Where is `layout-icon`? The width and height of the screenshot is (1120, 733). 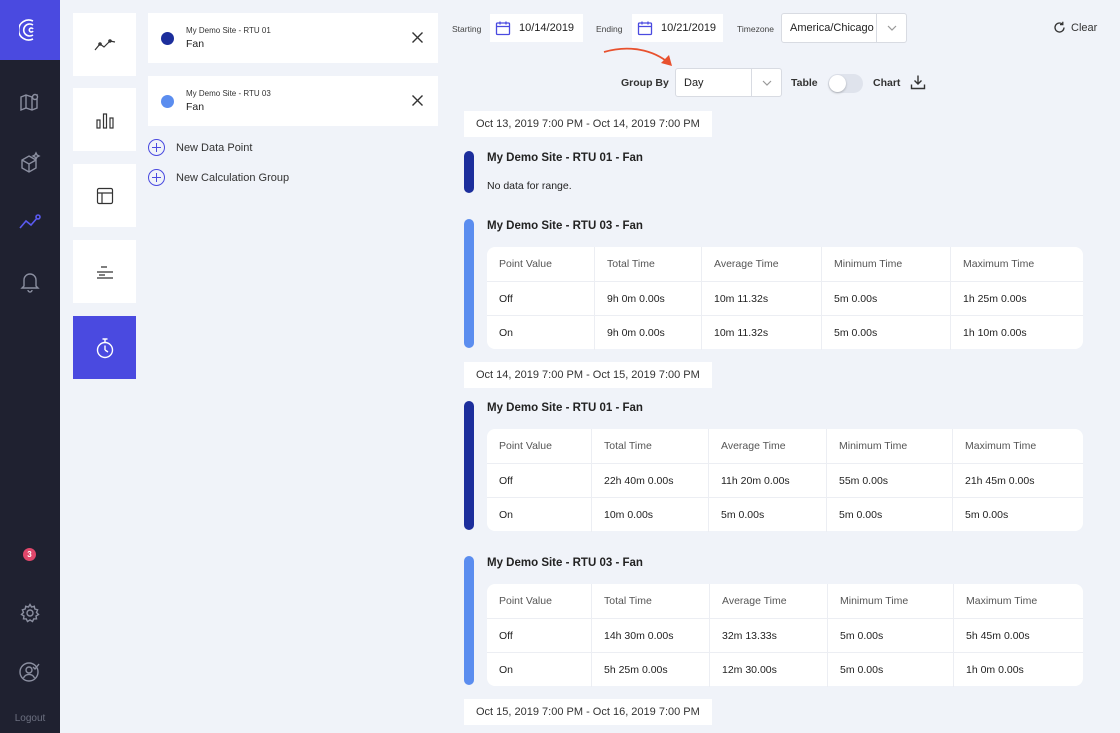
layout-icon is located at coordinates (104, 195).